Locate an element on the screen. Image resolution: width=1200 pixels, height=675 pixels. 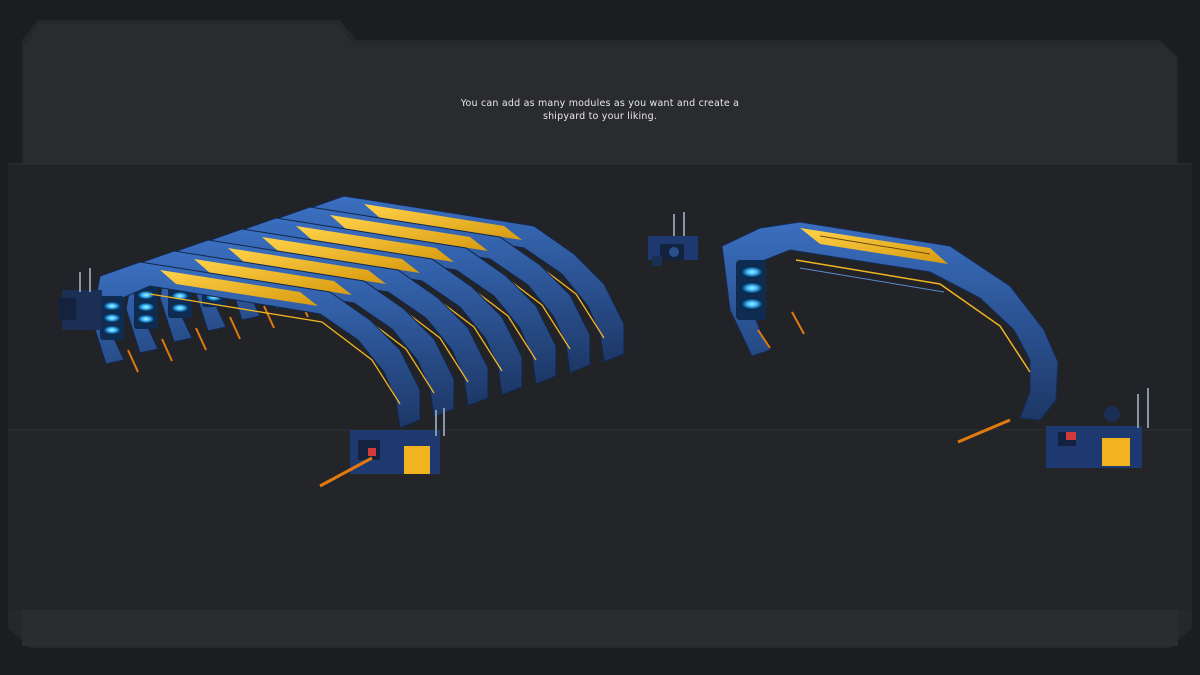
single-shipyard is located at coordinates (890, 332).